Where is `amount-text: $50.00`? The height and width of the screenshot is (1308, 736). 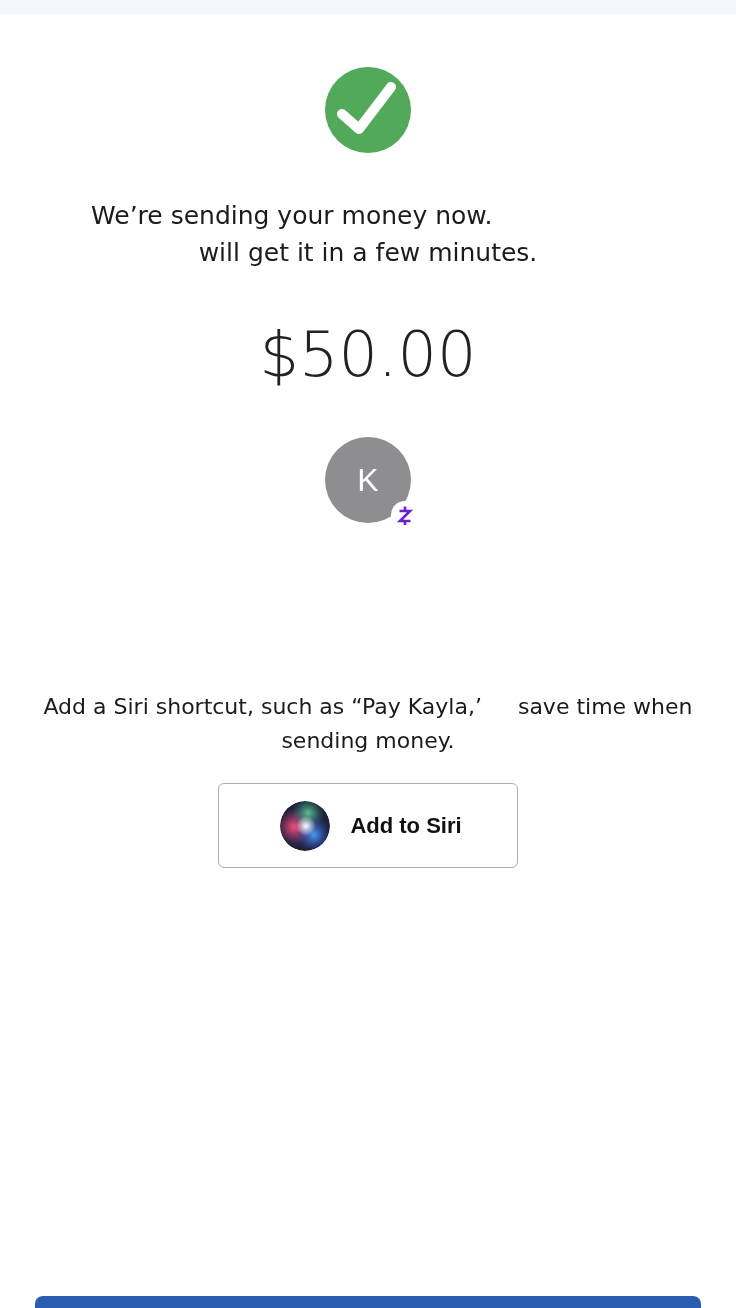
amount-text: $50.00 is located at coordinates (368, 355).